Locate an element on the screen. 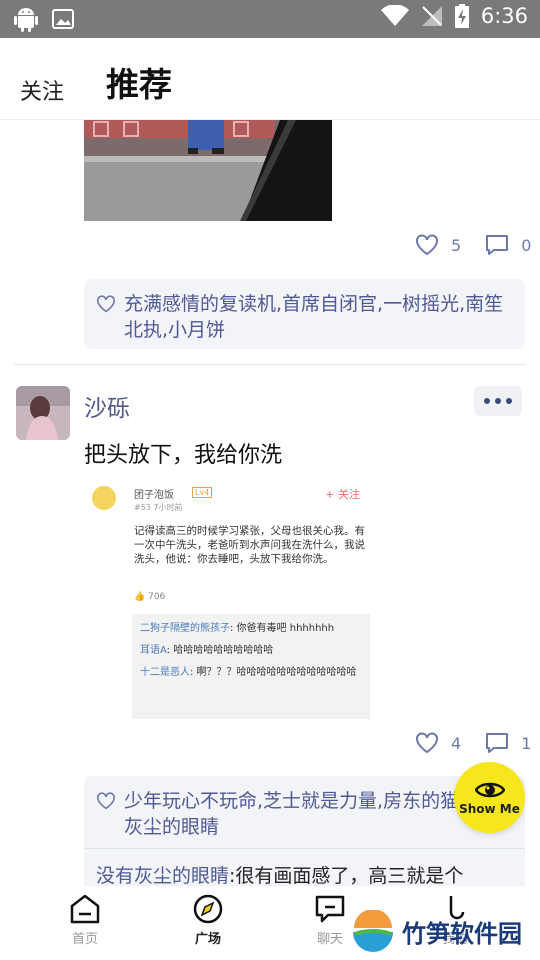 This screenshot has width=540, height=960. comment-stat: 1 is located at coordinates (508, 743).